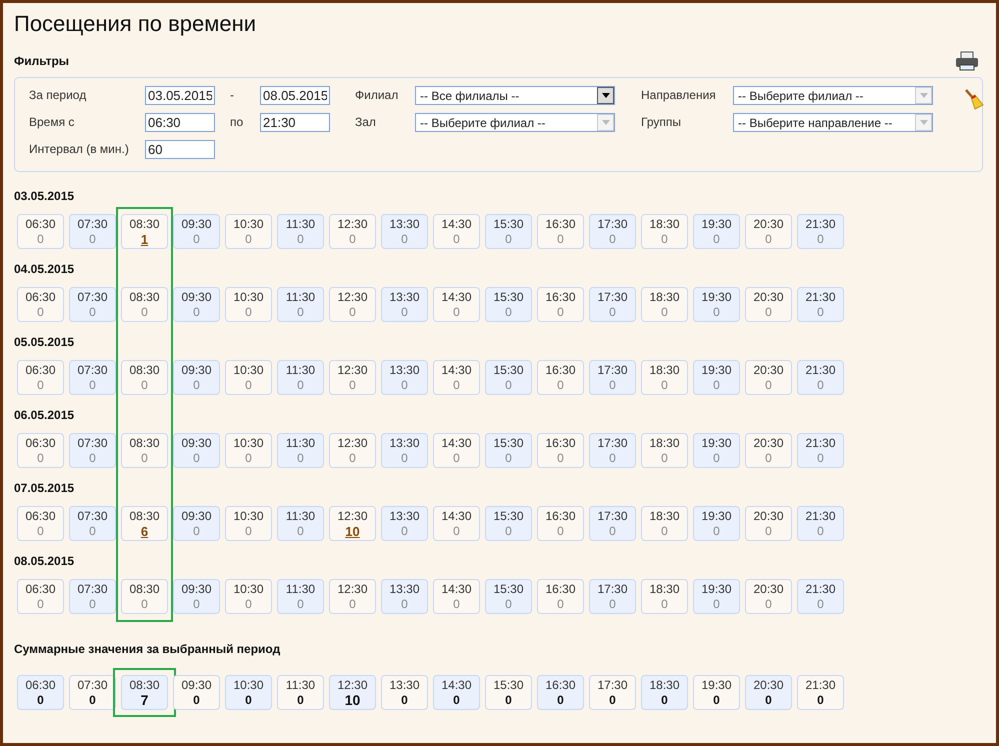  What do you see at coordinates (974, 99) in the screenshot?
I see `broom-icon` at bounding box center [974, 99].